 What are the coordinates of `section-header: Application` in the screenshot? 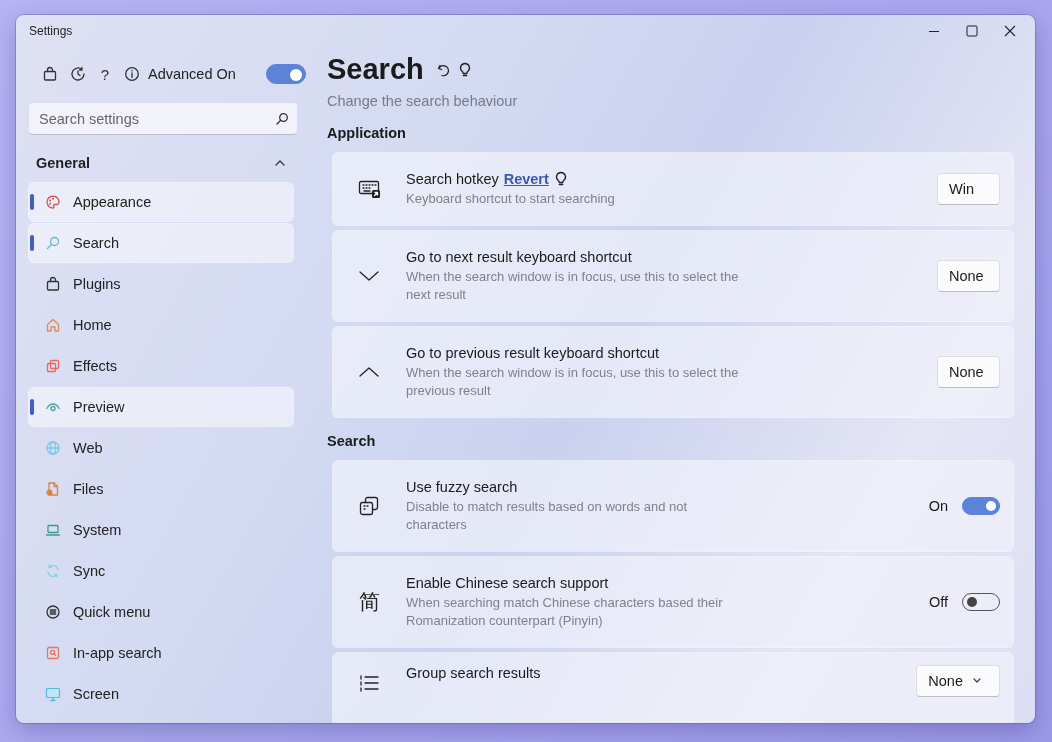 It's located at (367, 133).